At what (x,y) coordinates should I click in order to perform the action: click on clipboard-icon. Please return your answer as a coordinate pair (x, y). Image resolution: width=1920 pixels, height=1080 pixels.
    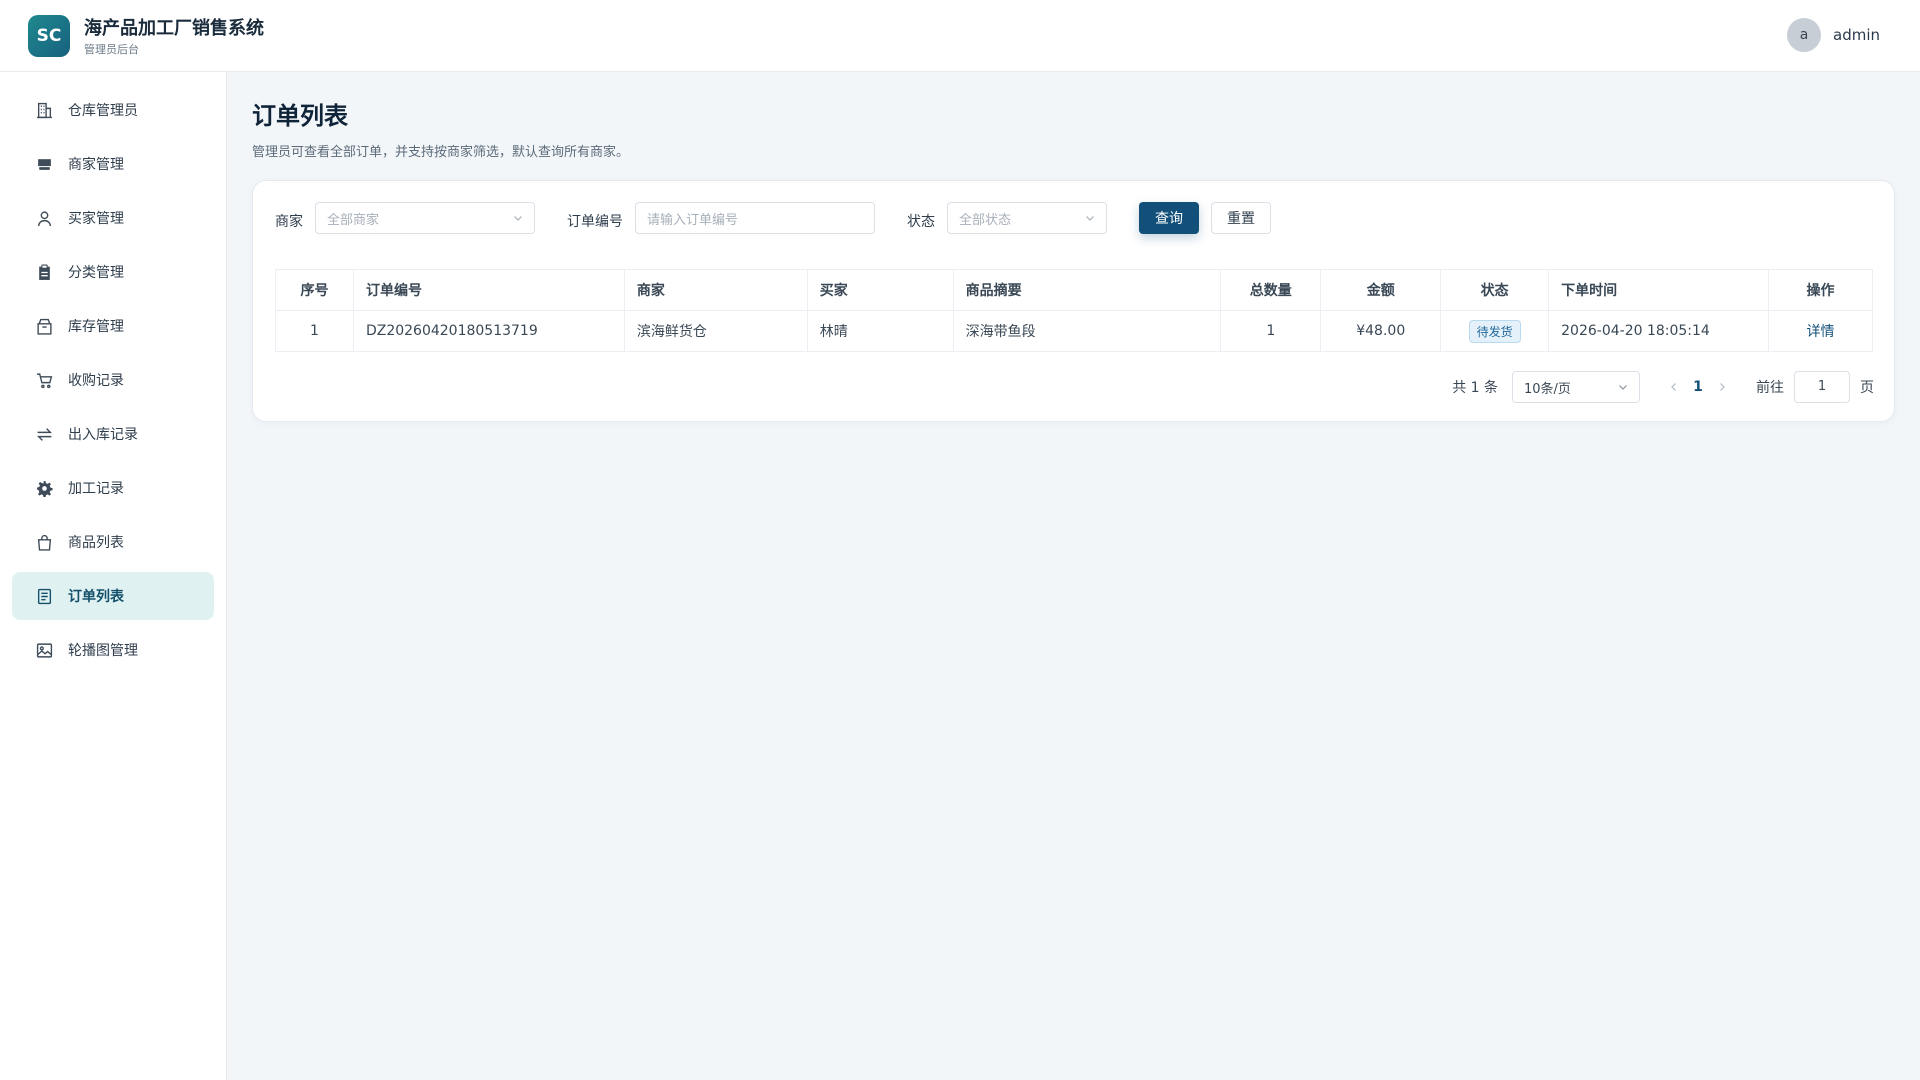
    Looking at the image, I should click on (44, 272).